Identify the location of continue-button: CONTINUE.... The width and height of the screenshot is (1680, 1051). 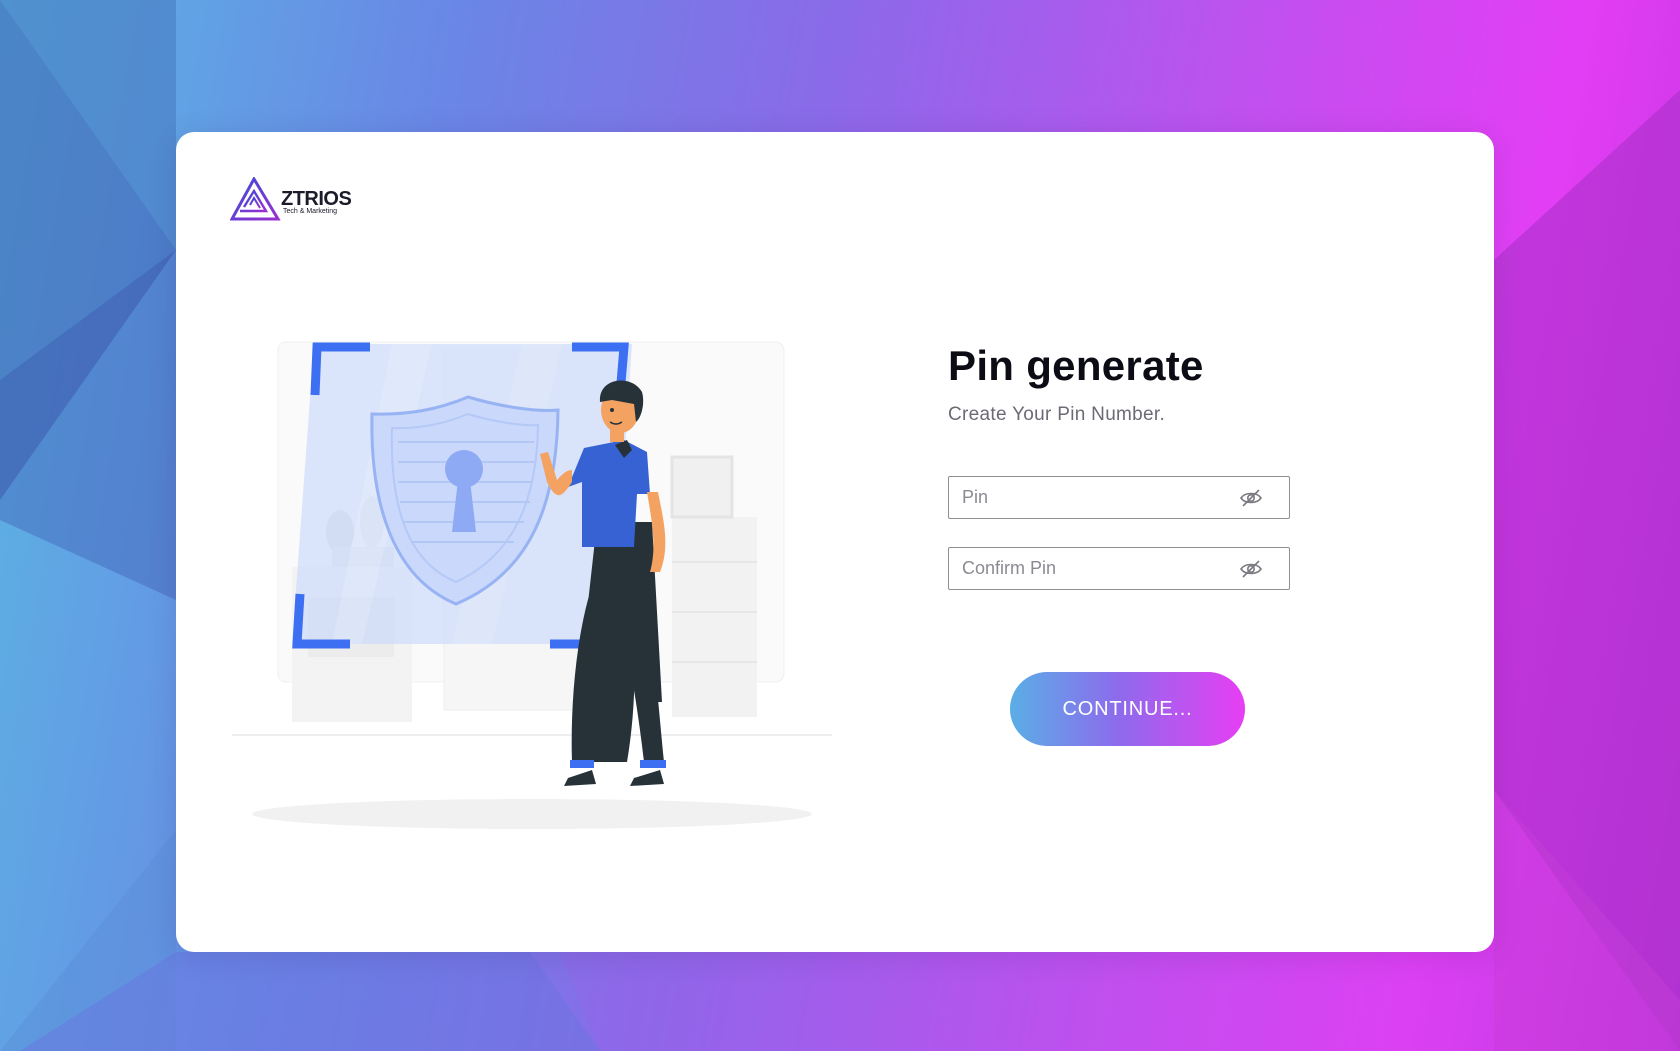
(1127, 709).